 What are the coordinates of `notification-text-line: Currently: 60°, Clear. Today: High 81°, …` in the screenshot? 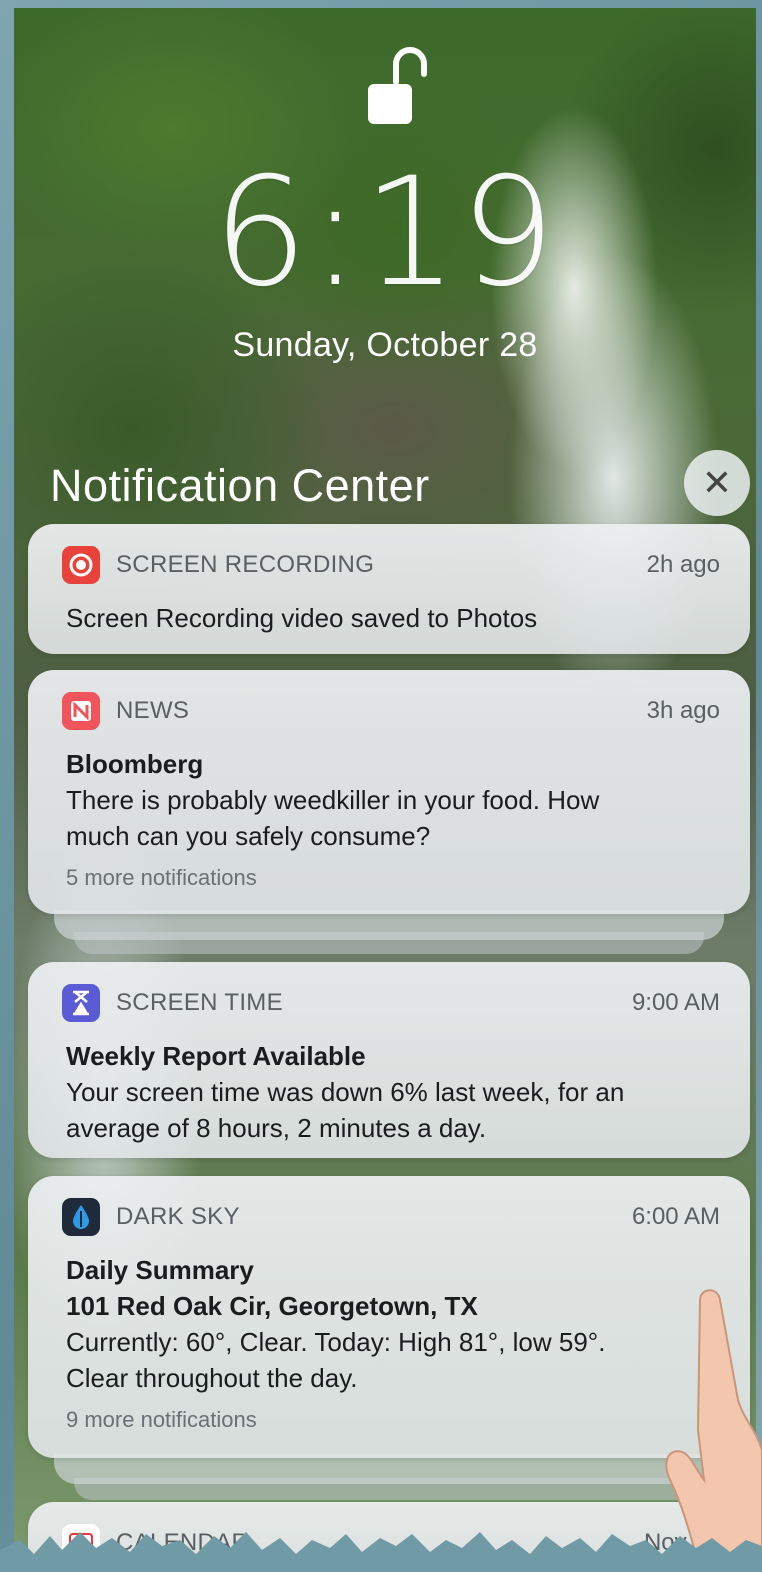 It's located at (336, 1342).